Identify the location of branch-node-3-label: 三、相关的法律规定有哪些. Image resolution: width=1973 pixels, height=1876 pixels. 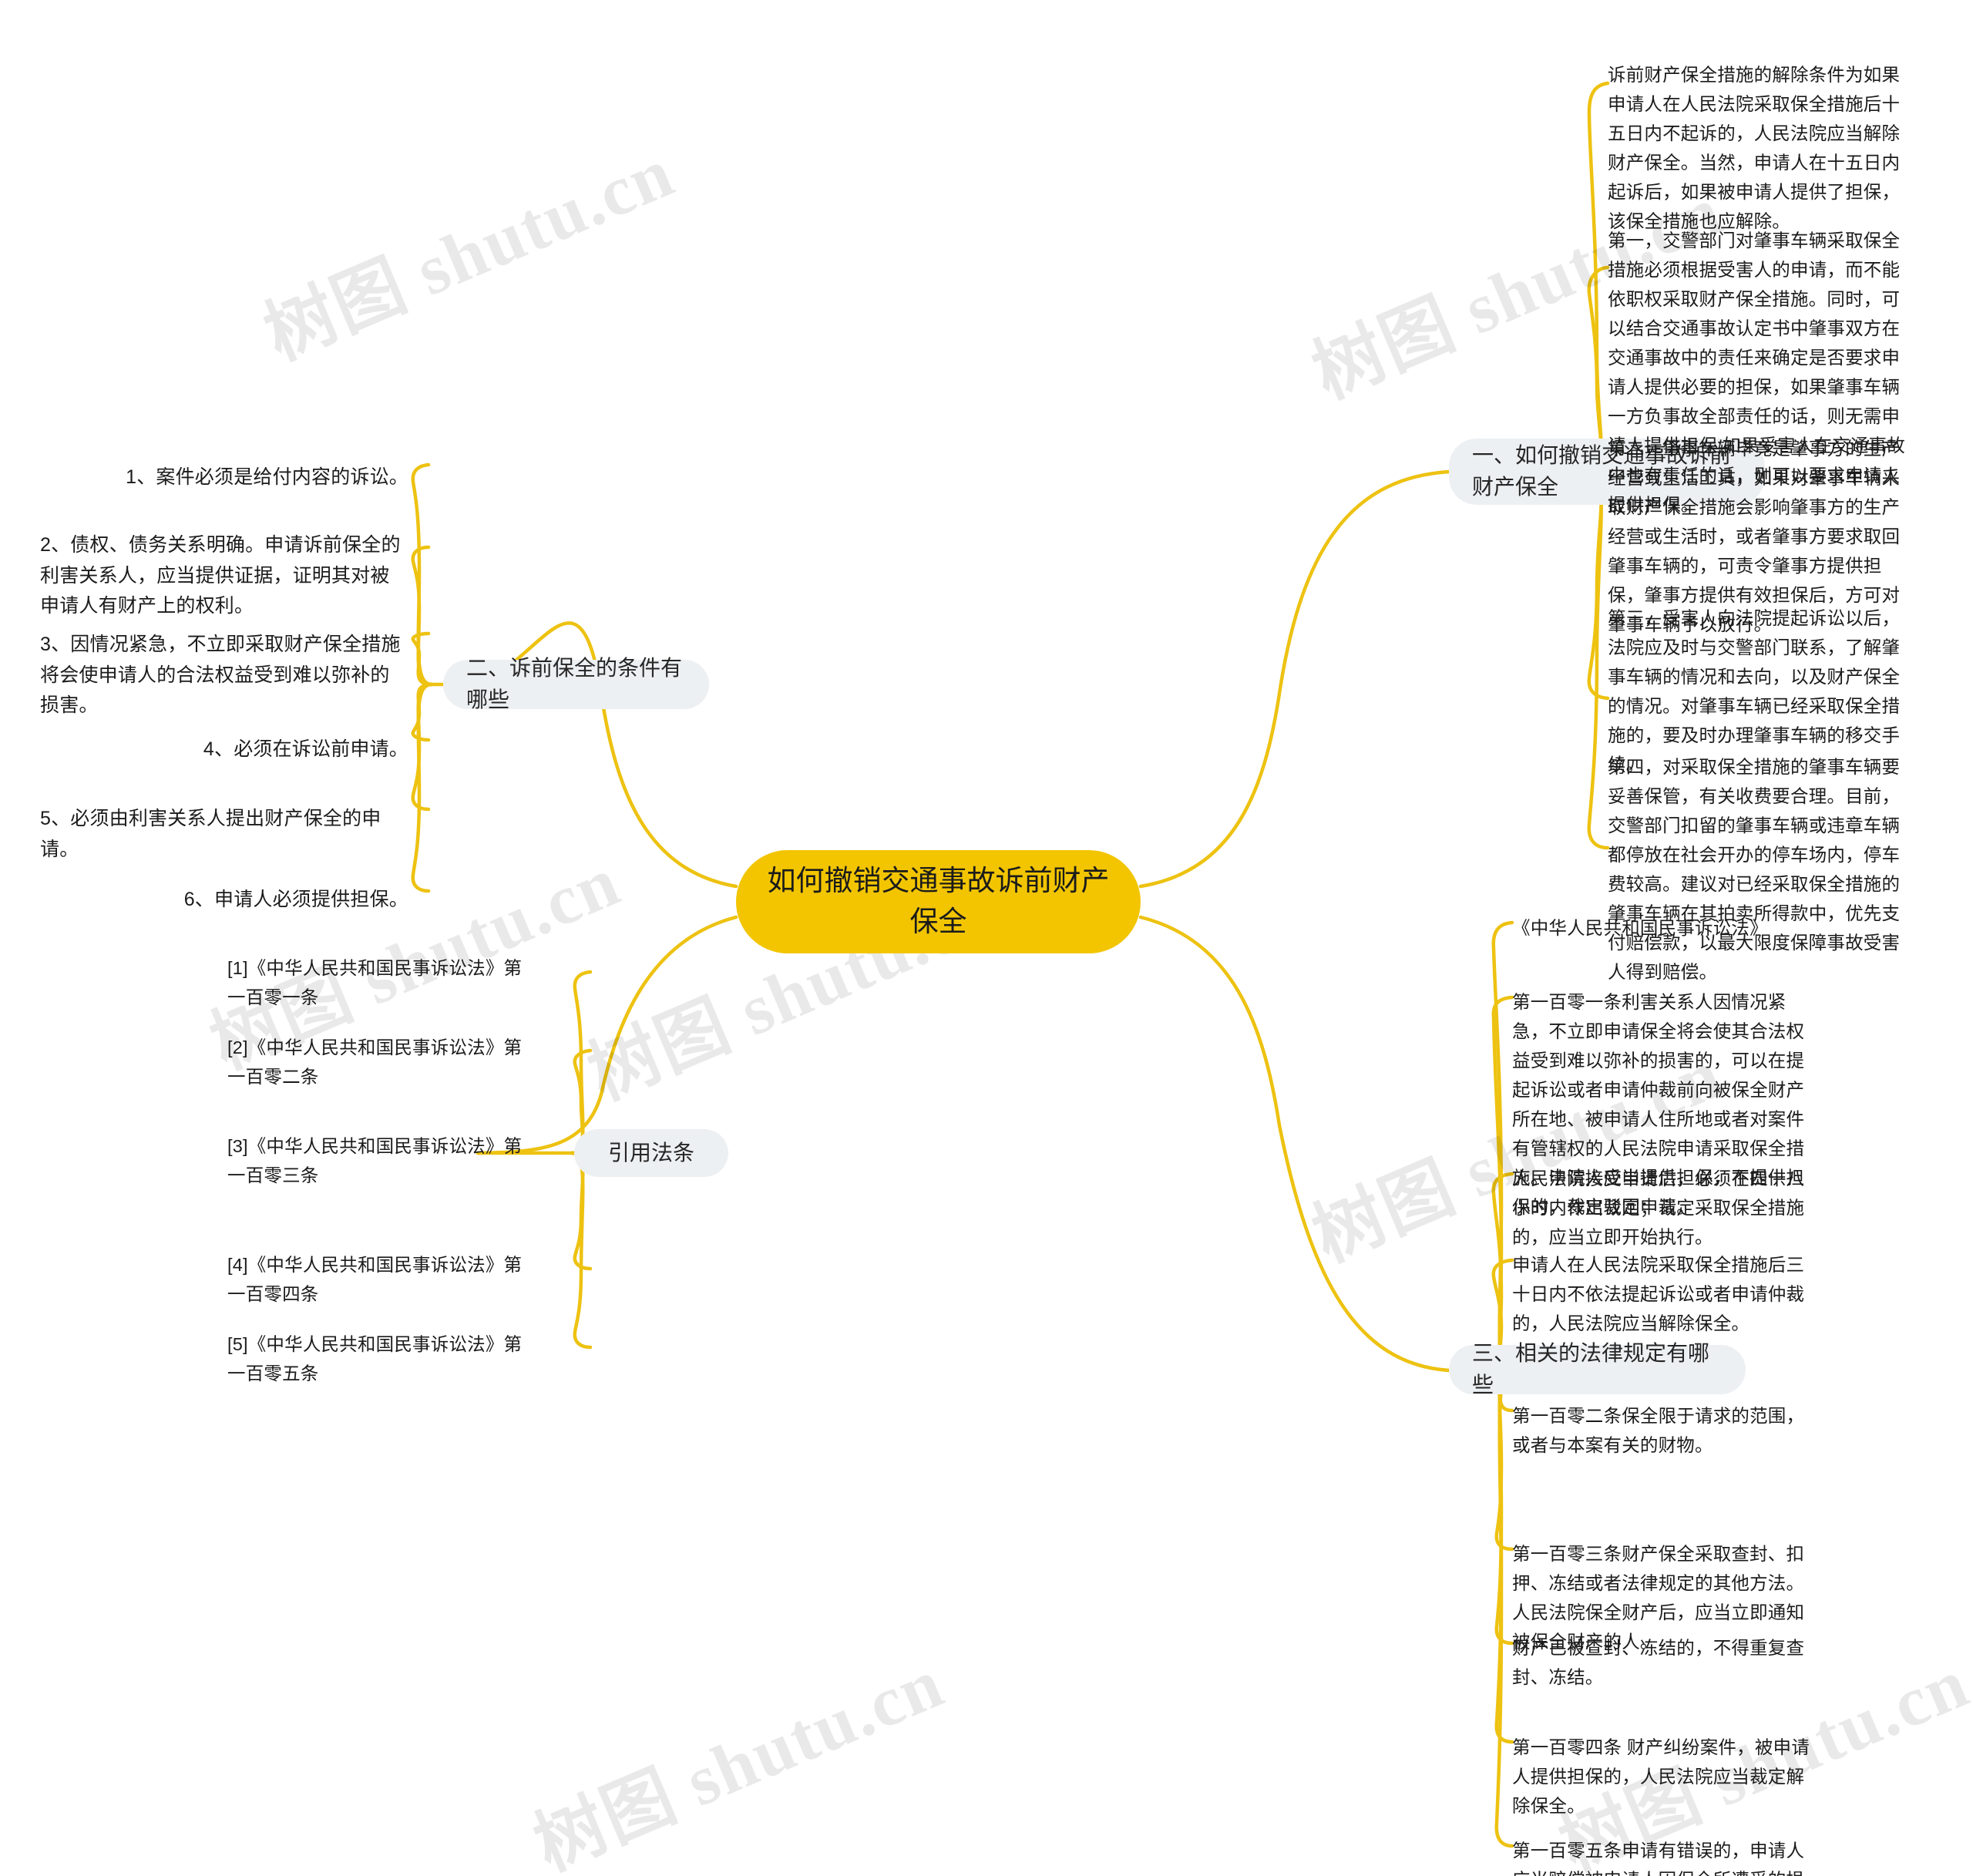
(1591, 1369).